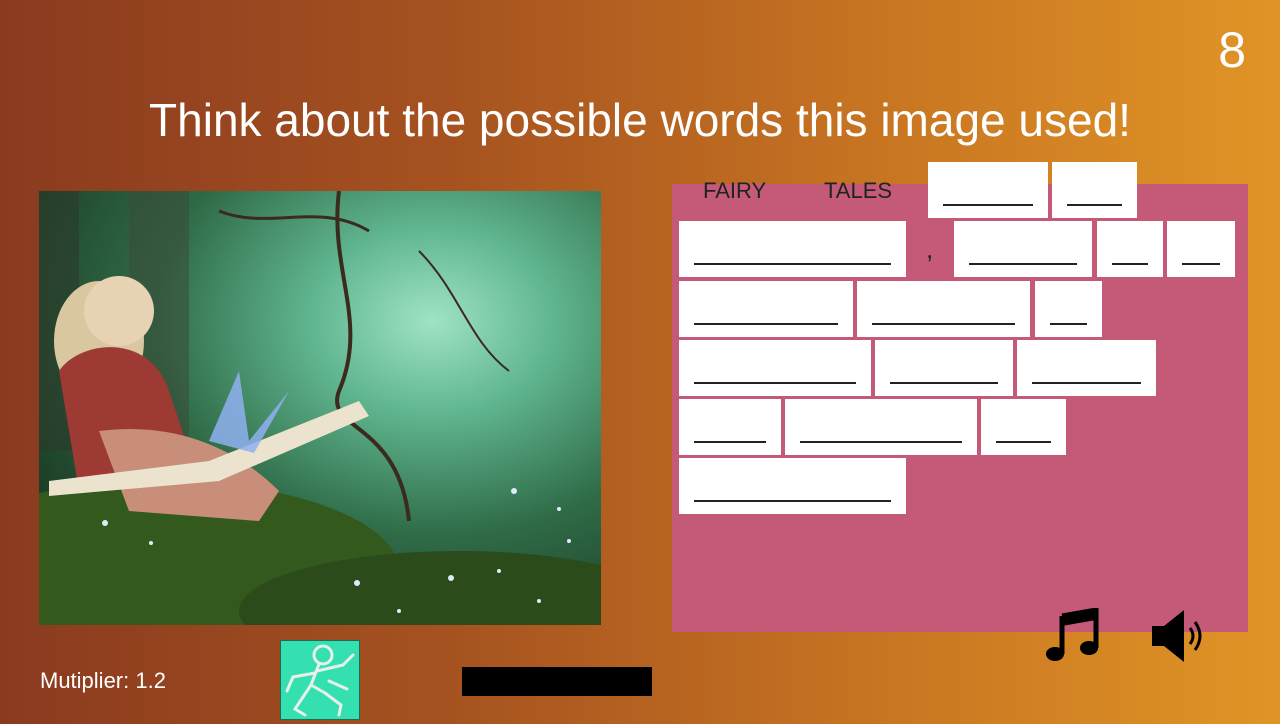 Image resolution: width=1280 pixels, height=724 pixels. Describe the element at coordinates (930, 249) in the screenshot. I see `punctuation-comma: ,` at that location.